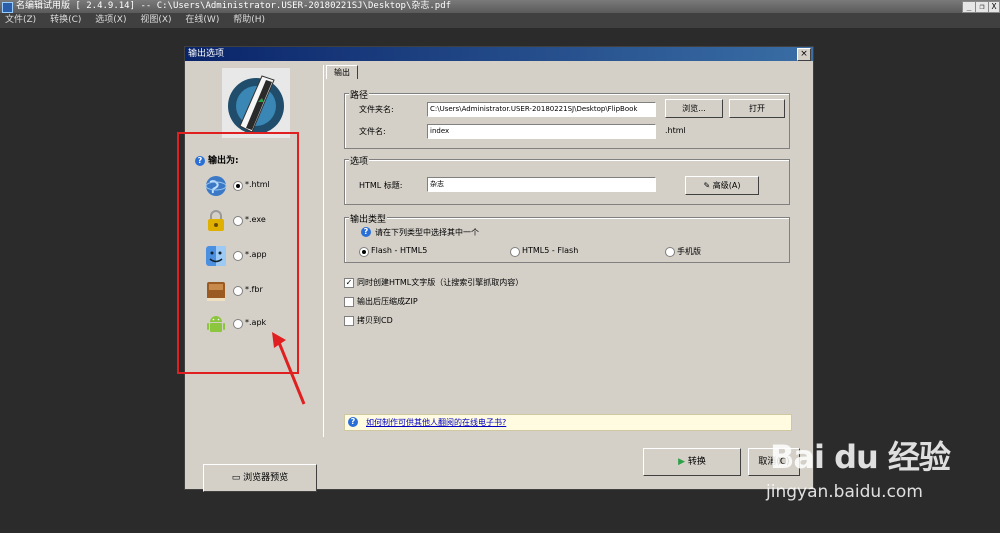  Describe the element at coordinates (969, 7) in the screenshot. I see `minimize-button: _` at that location.